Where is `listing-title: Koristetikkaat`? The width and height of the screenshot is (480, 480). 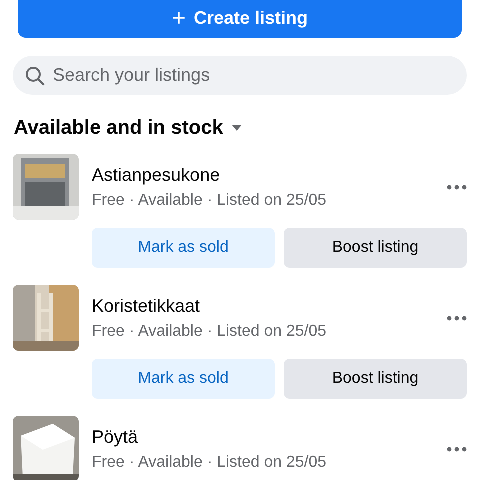 listing-title: Koristetikkaat is located at coordinates (269, 306).